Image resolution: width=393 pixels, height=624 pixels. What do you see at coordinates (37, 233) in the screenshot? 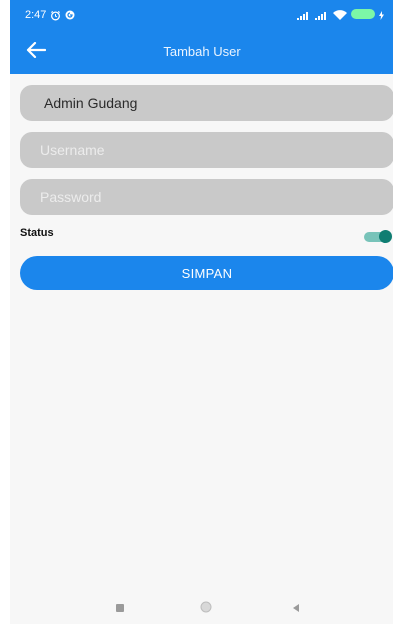
I see `status-label: Status` at bounding box center [37, 233].